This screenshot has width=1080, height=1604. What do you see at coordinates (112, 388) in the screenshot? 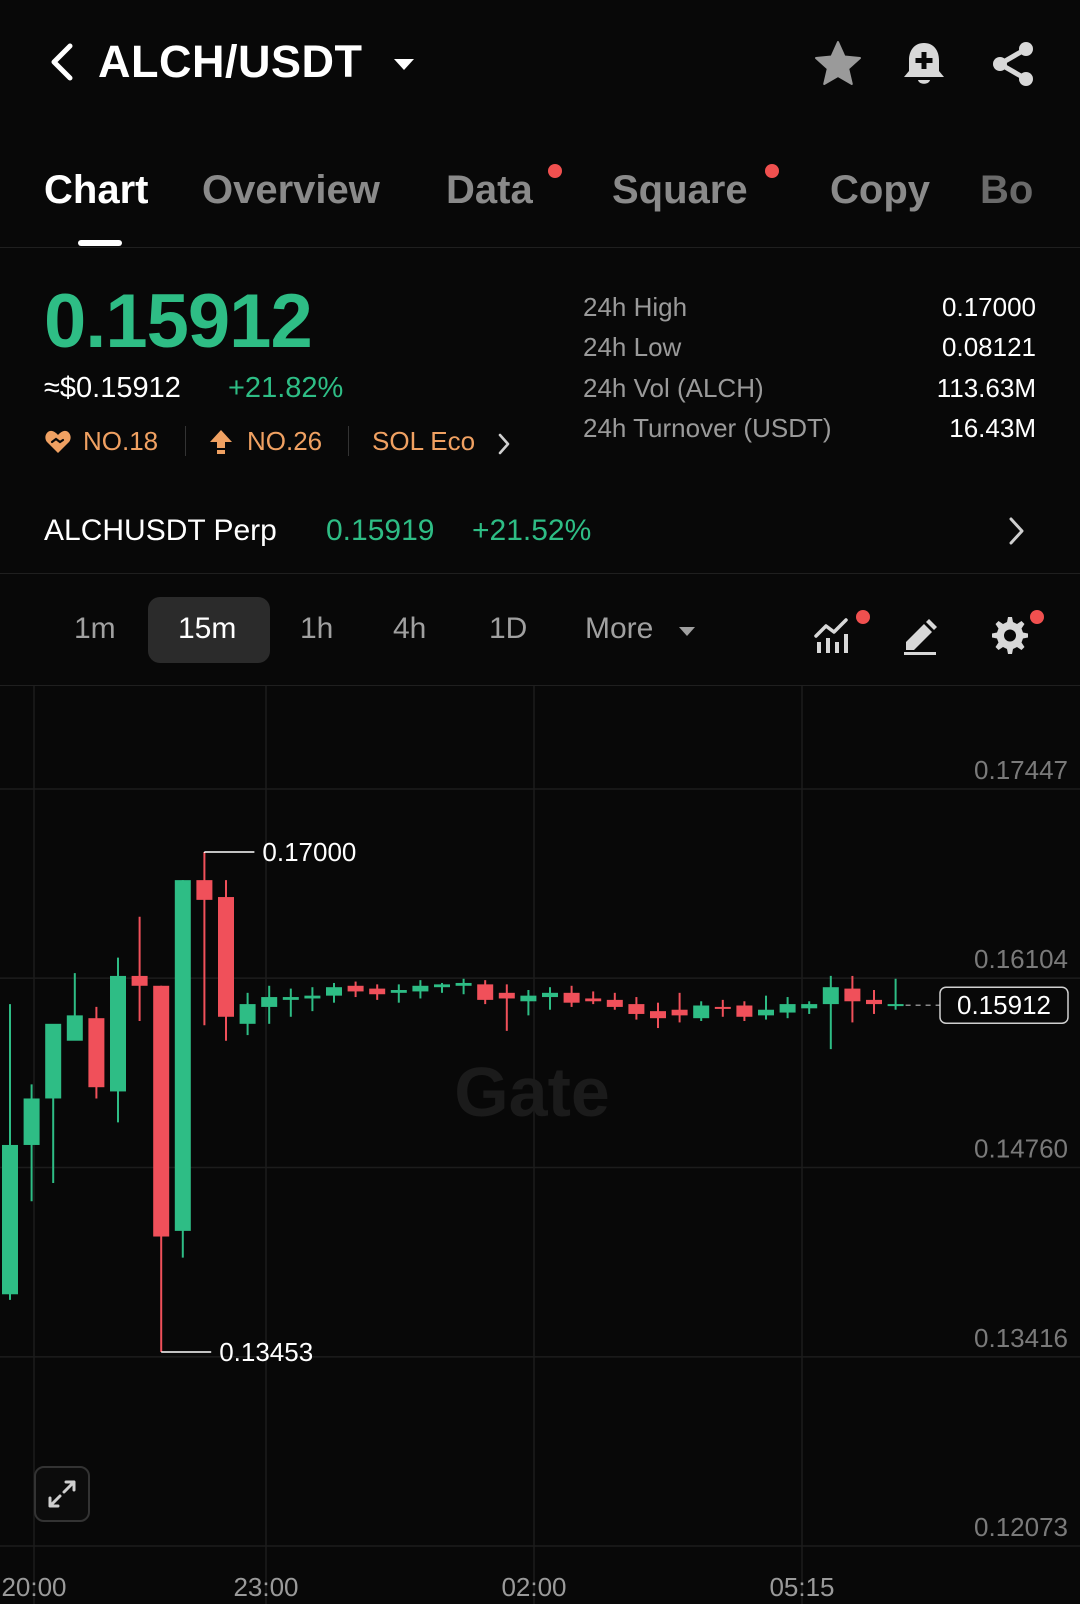
I see `usd-price: ≈$0.15912` at bounding box center [112, 388].